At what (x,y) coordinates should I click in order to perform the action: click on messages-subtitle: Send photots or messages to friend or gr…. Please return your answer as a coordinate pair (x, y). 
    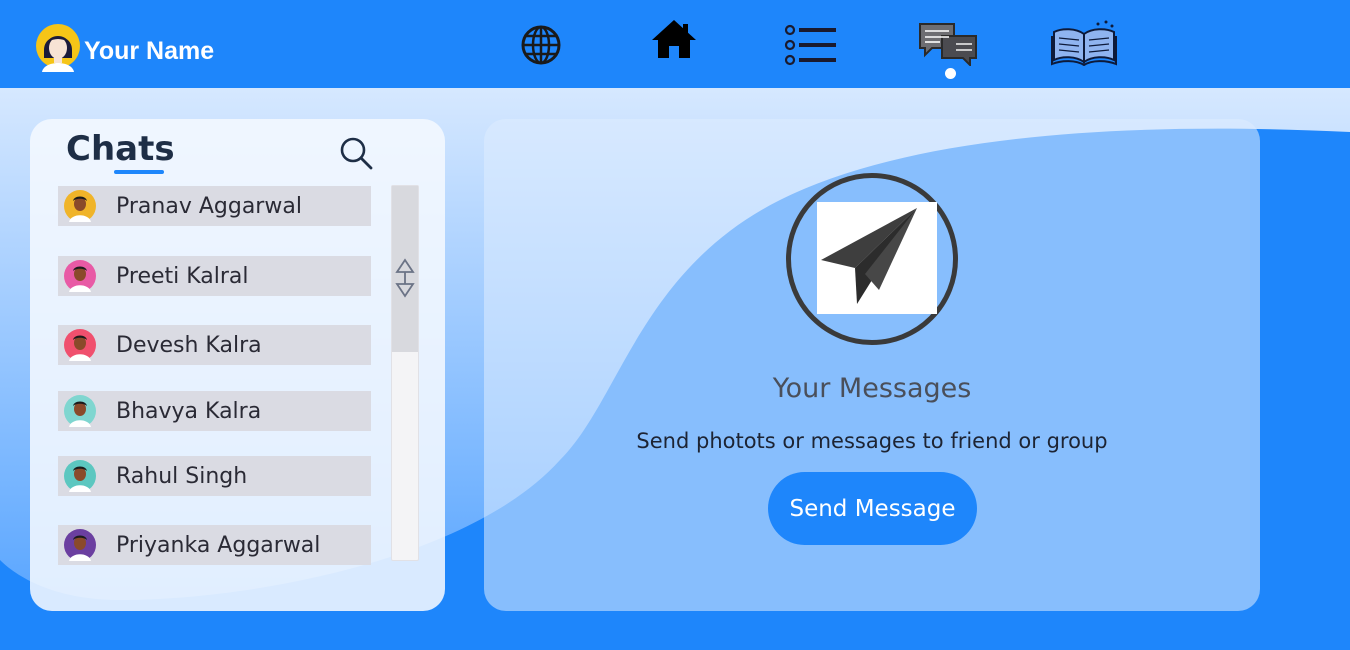
    Looking at the image, I should click on (872, 441).